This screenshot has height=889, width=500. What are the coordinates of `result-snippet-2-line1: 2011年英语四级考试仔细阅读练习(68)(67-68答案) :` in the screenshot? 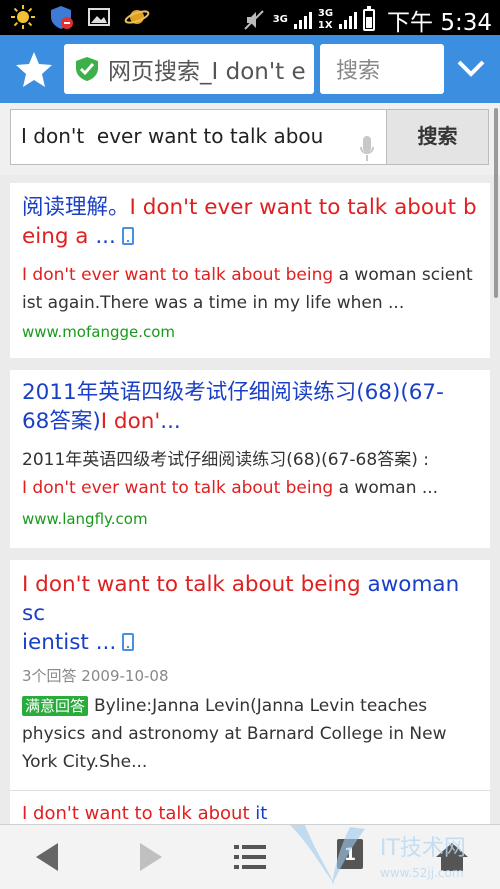 It's located at (225, 460).